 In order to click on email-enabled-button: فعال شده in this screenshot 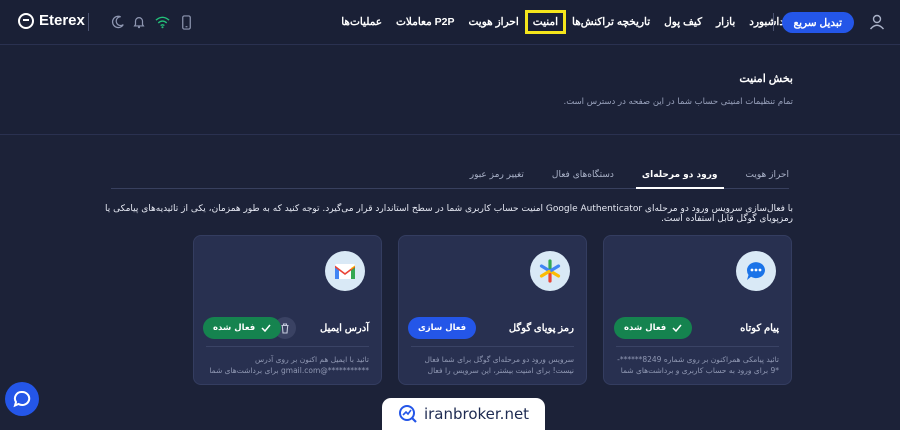, I will do `click(242, 328)`.